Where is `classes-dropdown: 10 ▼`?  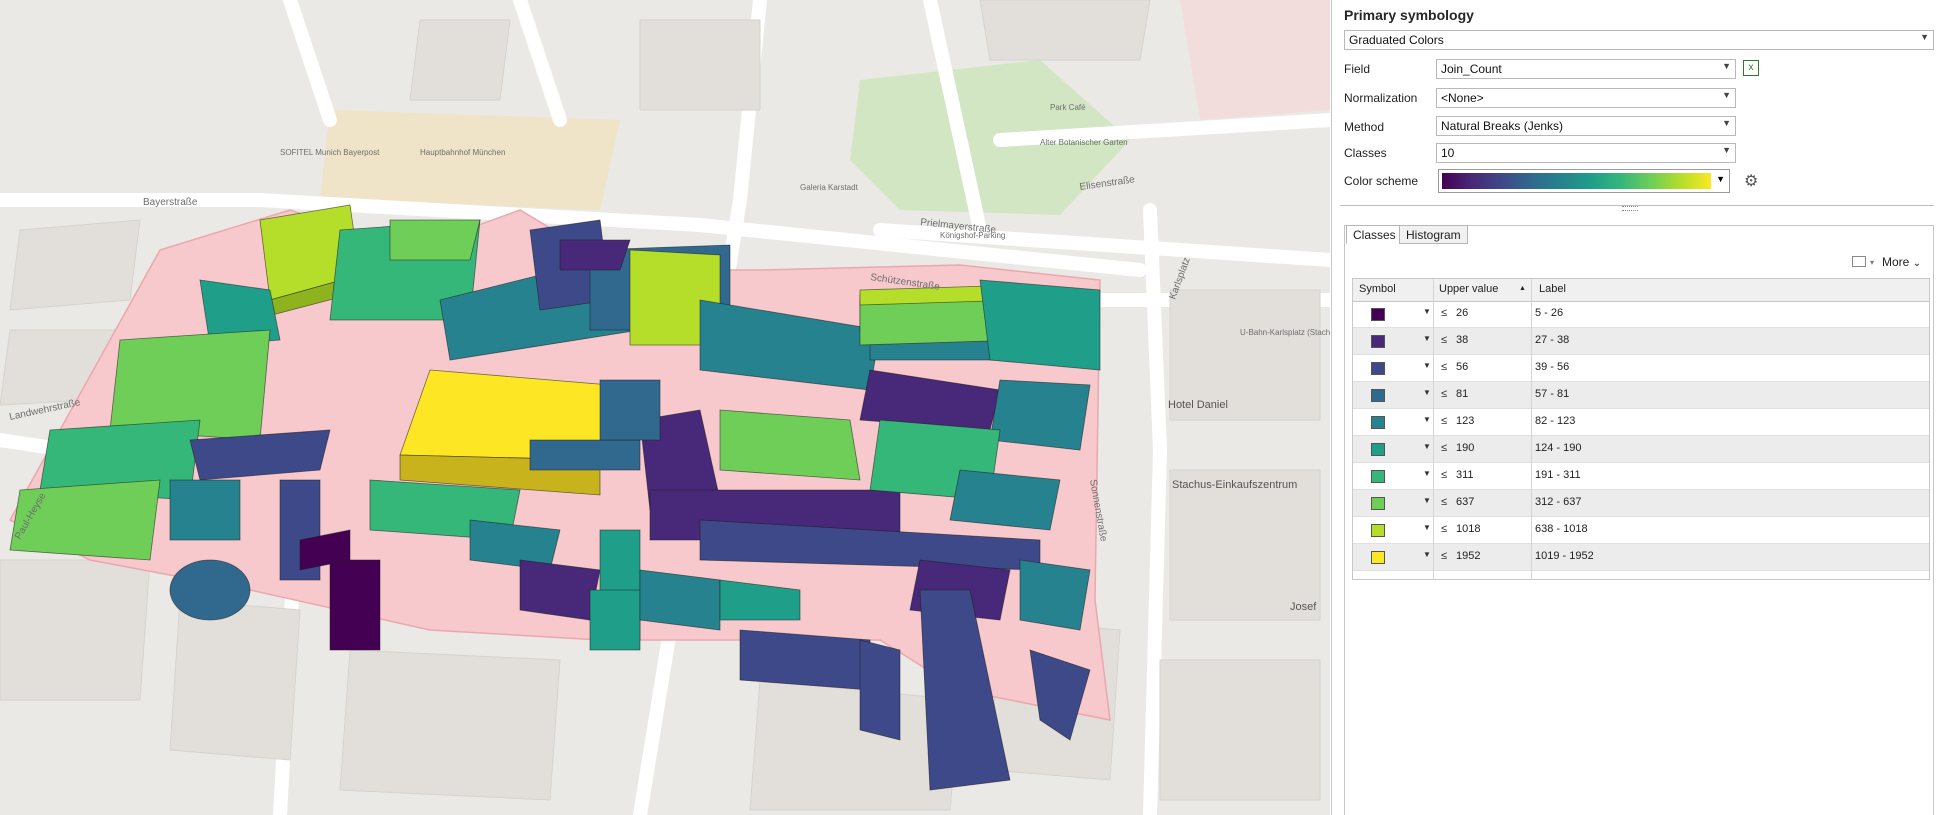
classes-dropdown: 10 ▼ is located at coordinates (1586, 153).